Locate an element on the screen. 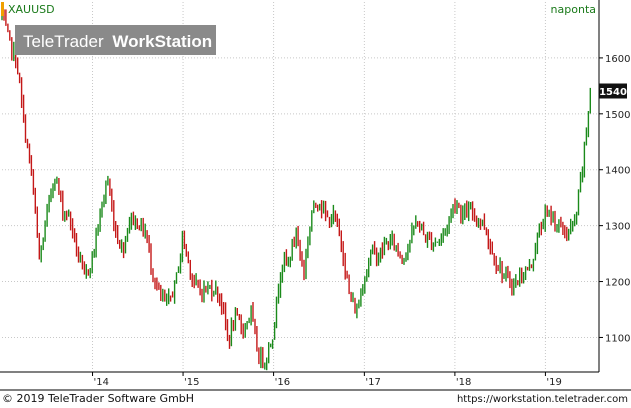 This screenshot has height=408, width=631. watermark: TeleTrader WorkStation is located at coordinates (115, 40).